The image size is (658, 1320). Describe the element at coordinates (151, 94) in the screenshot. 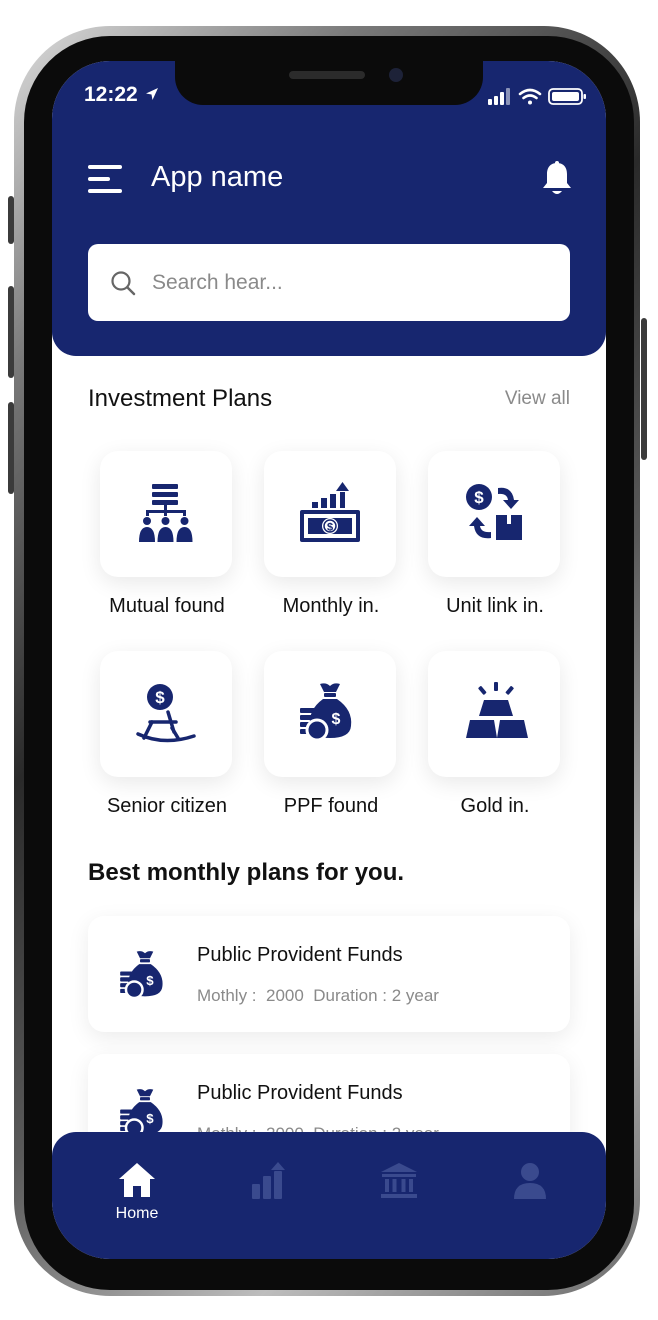

I see `location-arrow-icon` at that location.